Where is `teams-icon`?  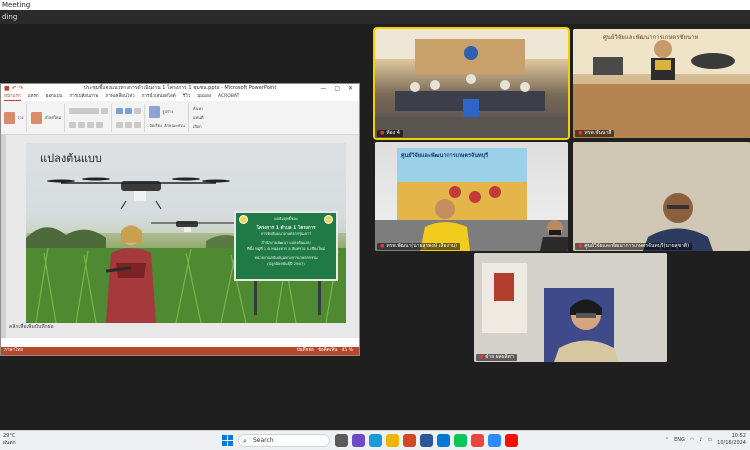 teams-icon is located at coordinates (358, 440).